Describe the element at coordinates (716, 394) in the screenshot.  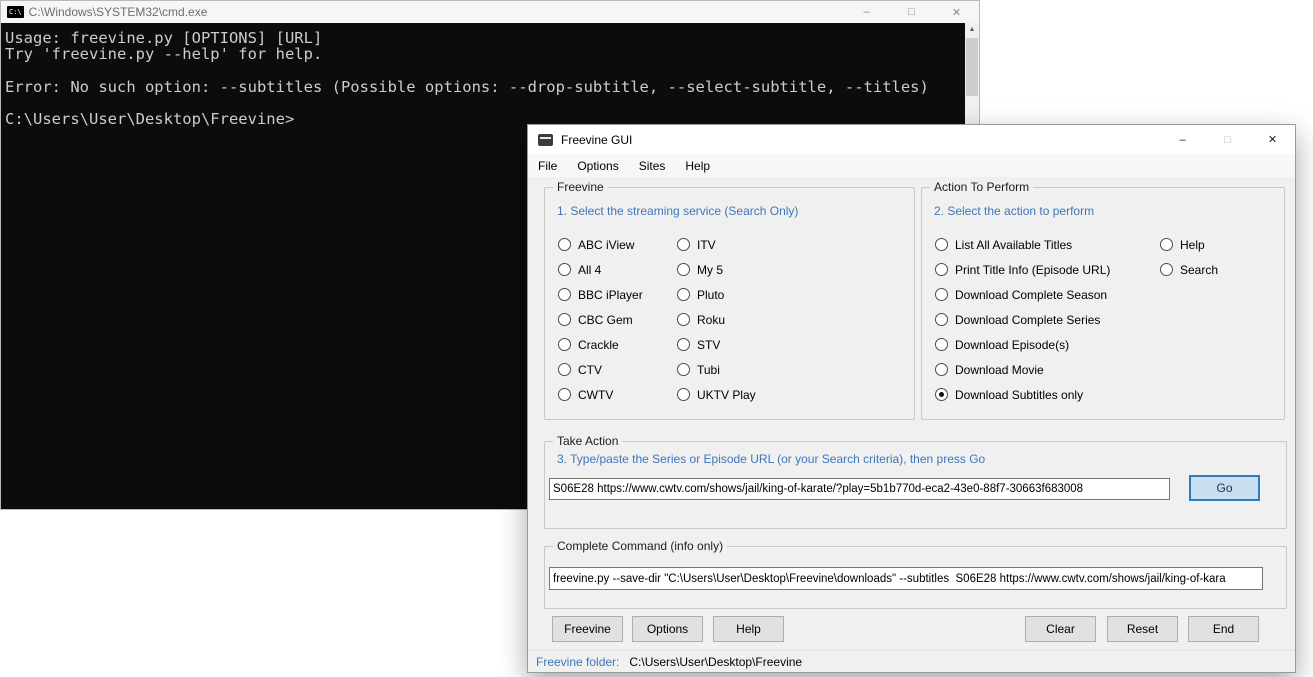
I see `service-radio-uktv-play: UKTV Play` at that location.